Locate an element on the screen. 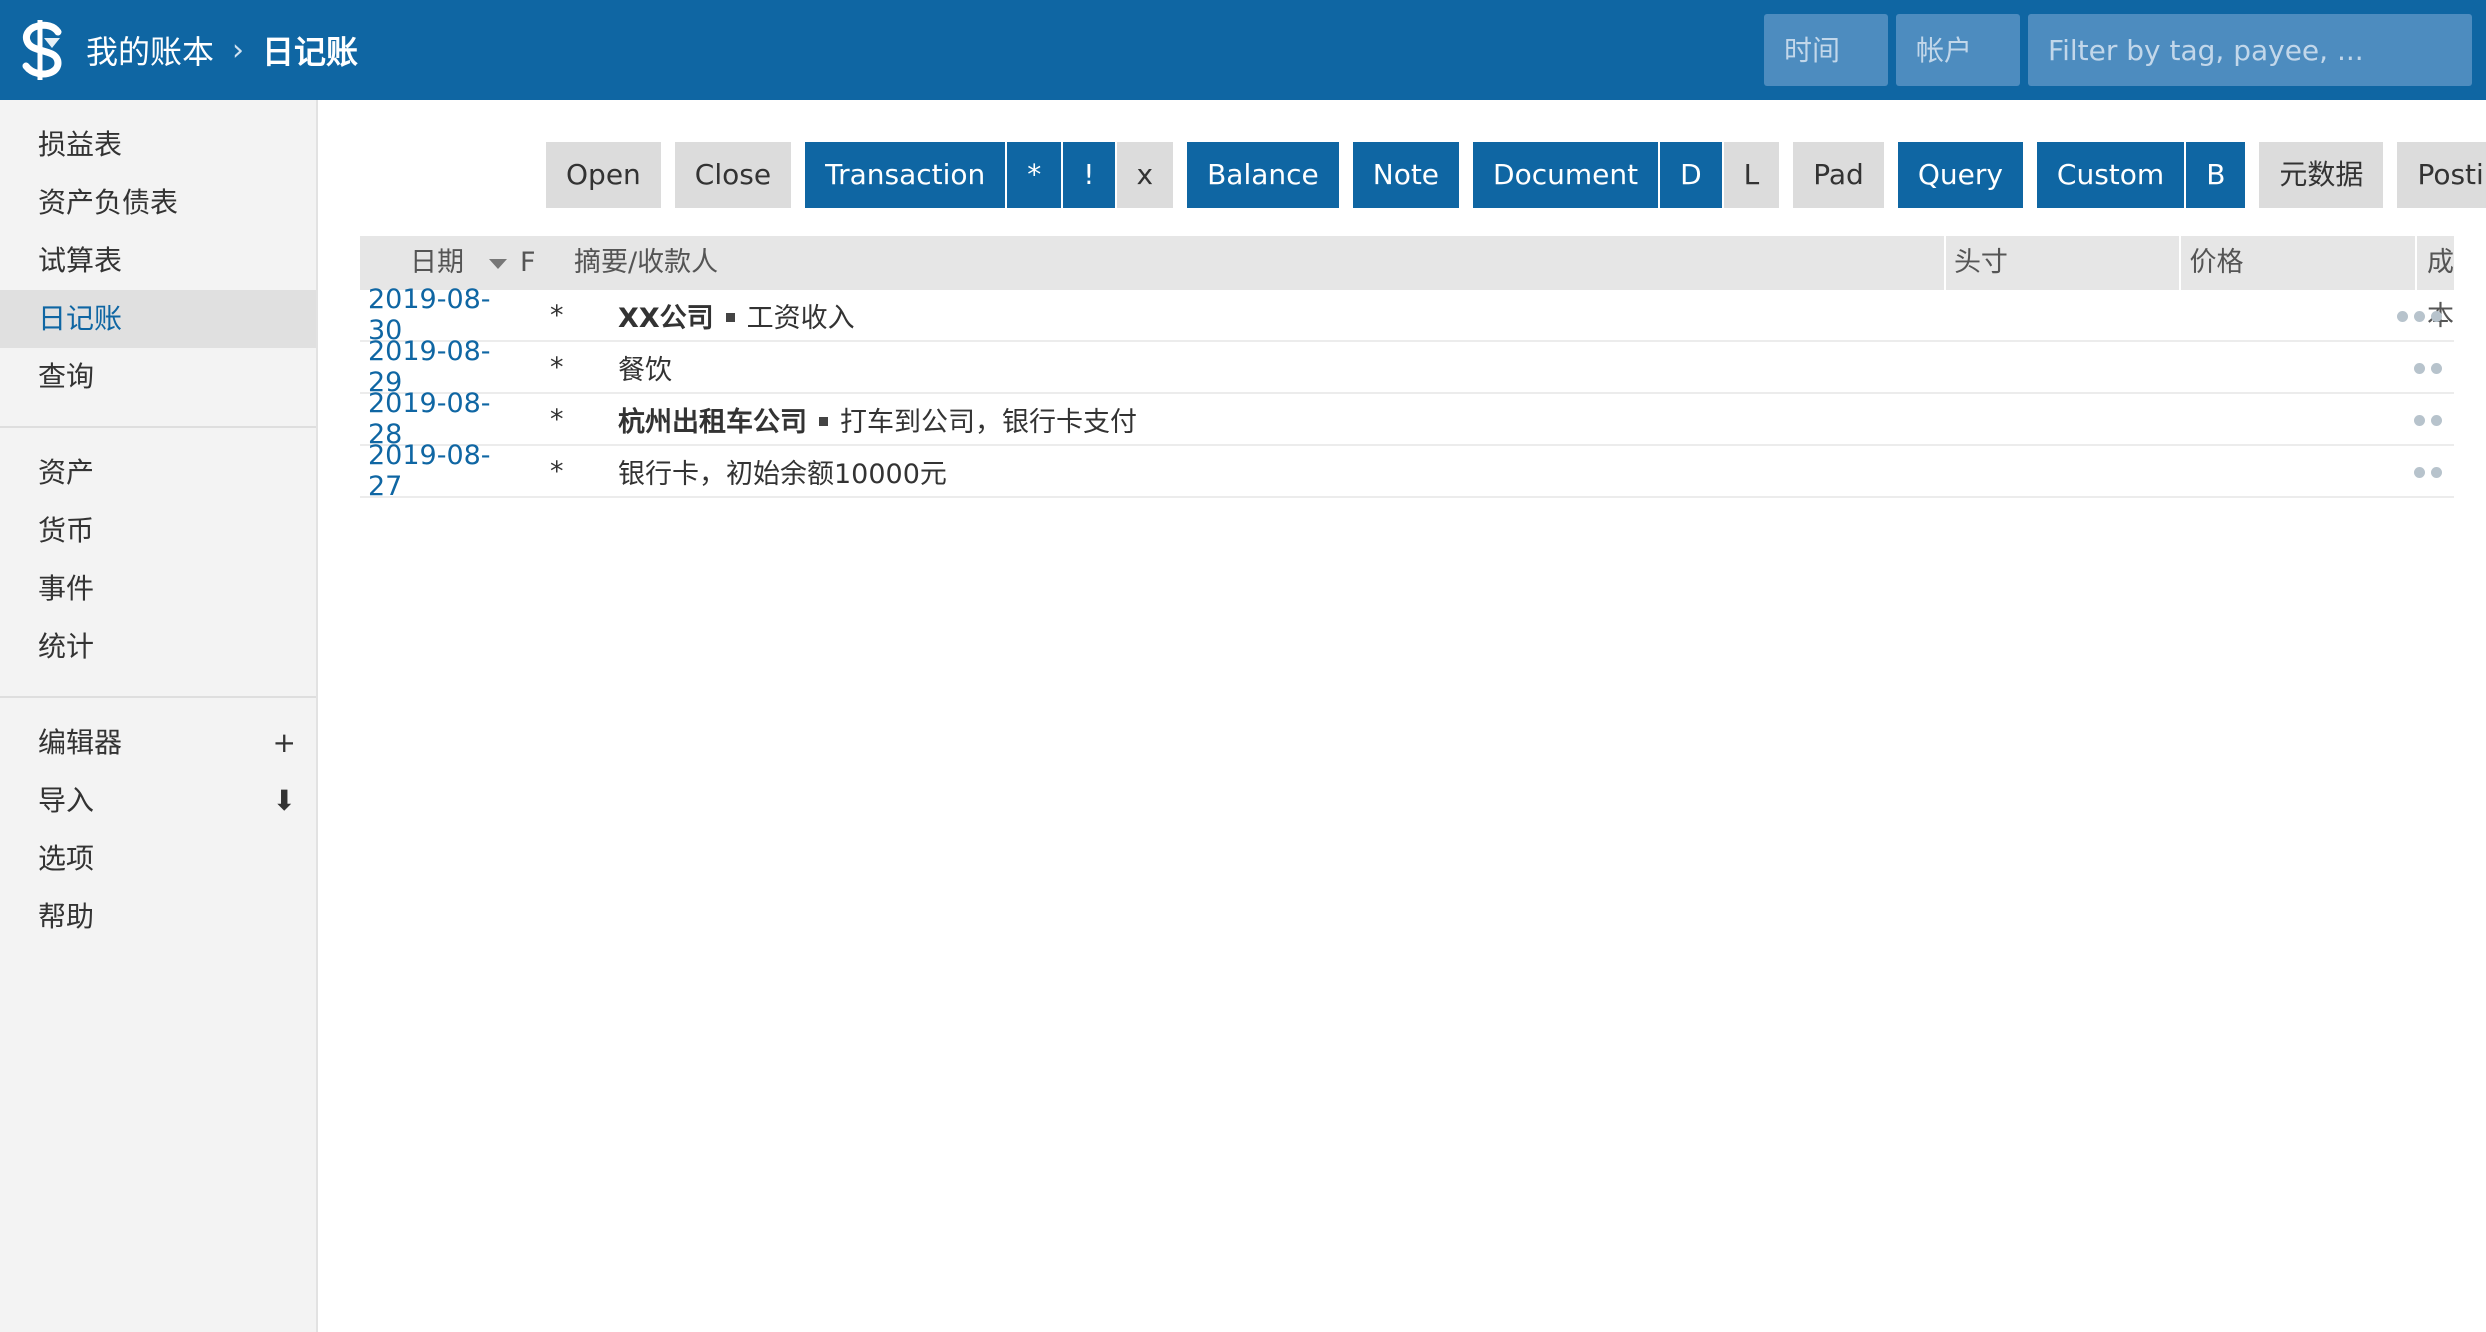 Image resolution: width=2486 pixels, height=1332 pixels. sidebar-item-trial-balance: 试算表 is located at coordinates (158, 261).